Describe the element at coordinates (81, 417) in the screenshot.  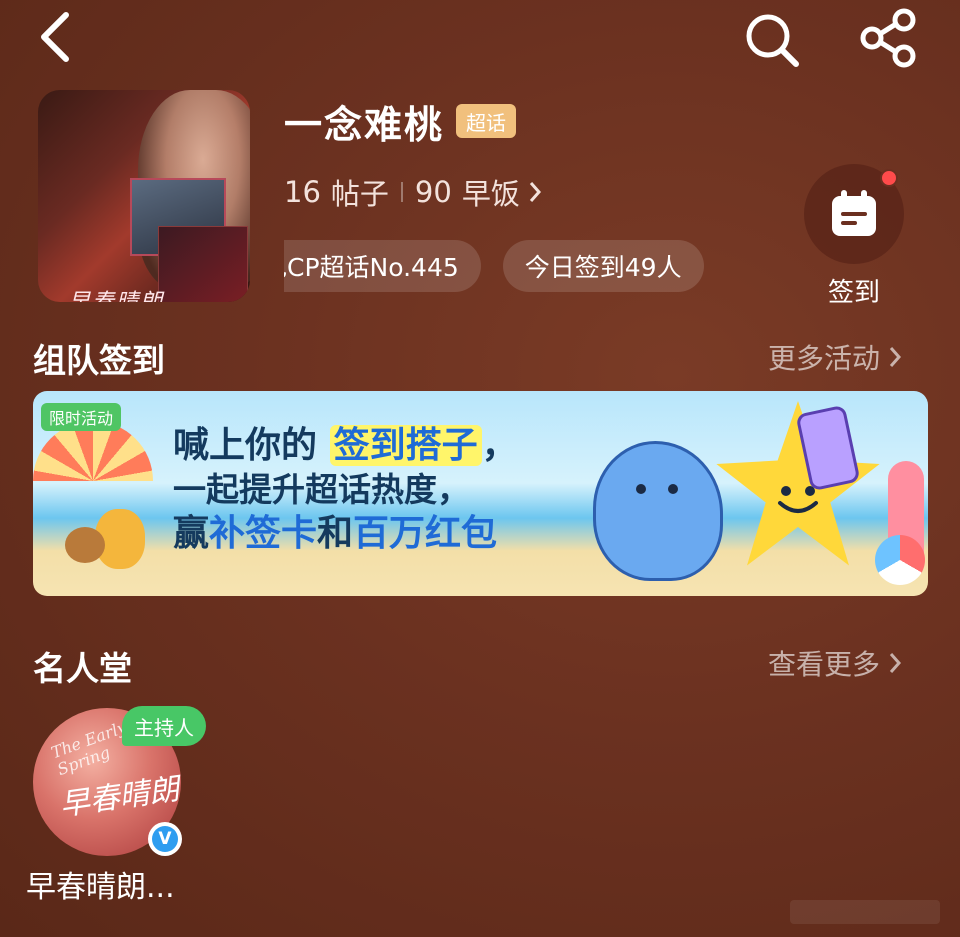
I see `limited-time-tag: 限时活动` at that location.